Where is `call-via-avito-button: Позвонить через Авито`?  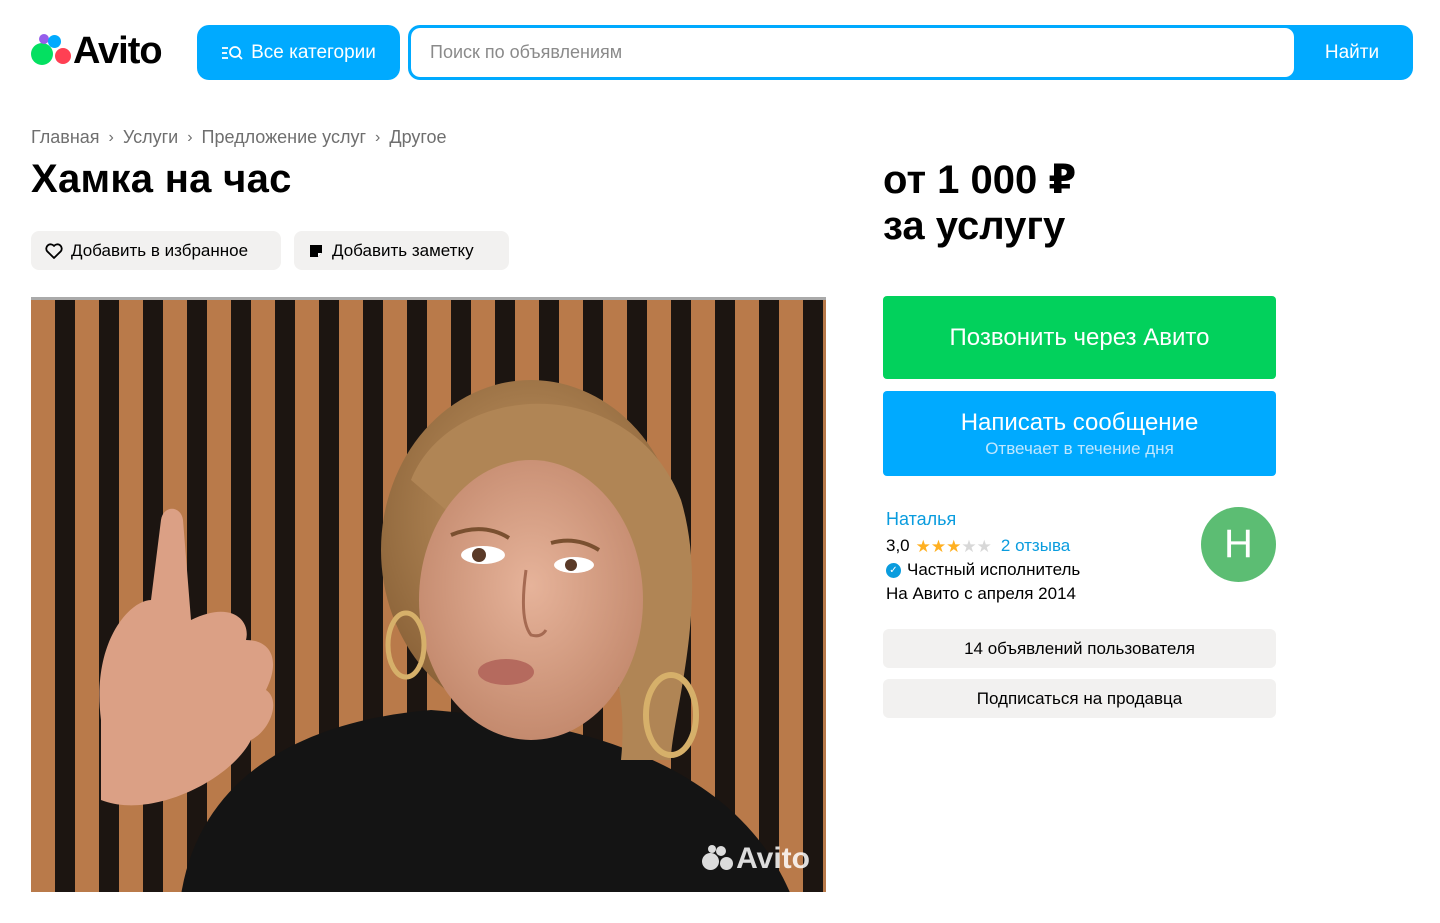 call-via-avito-button: Позвонить через Авито is located at coordinates (1079, 337).